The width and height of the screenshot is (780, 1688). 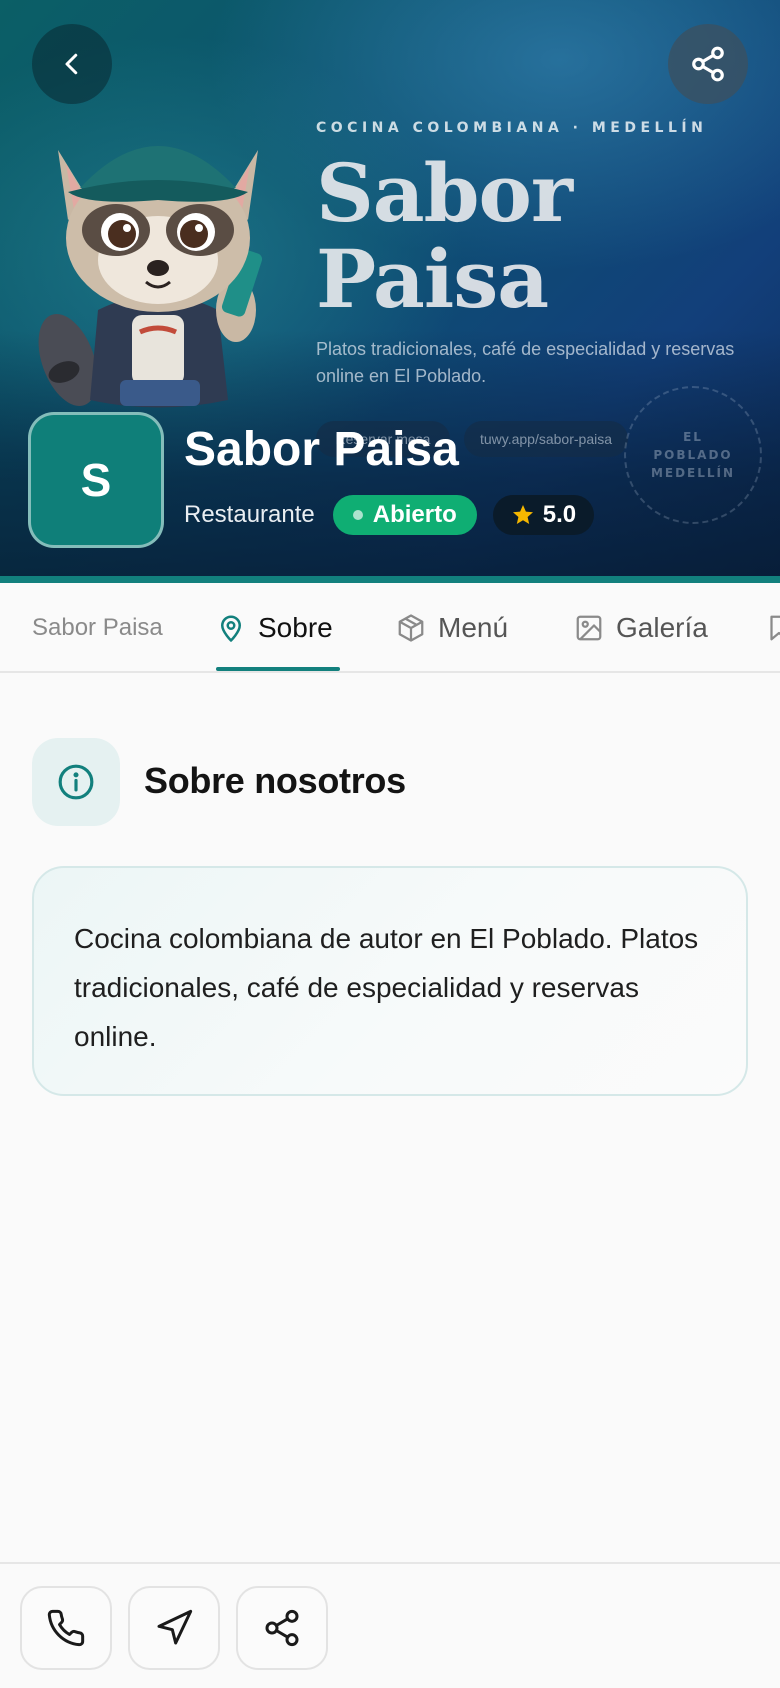 I want to click on info-icon, so click(x=76, y=782).